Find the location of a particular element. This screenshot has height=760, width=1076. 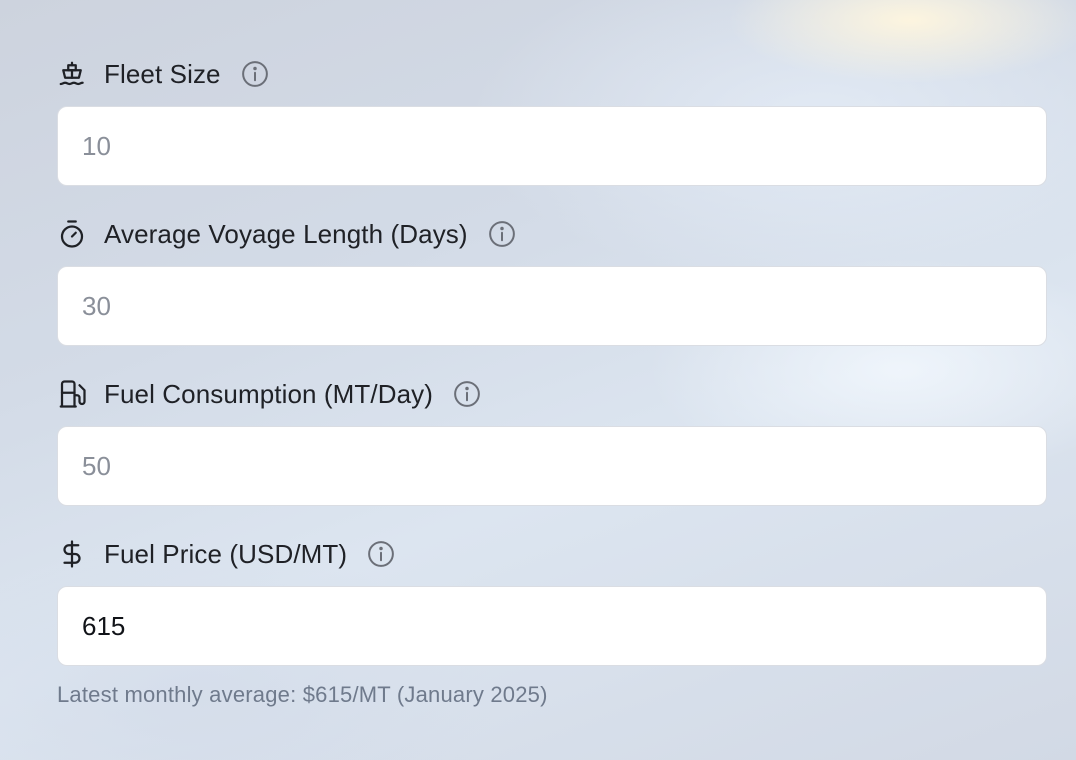

fuel-pump-icon is located at coordinates (73, 394).